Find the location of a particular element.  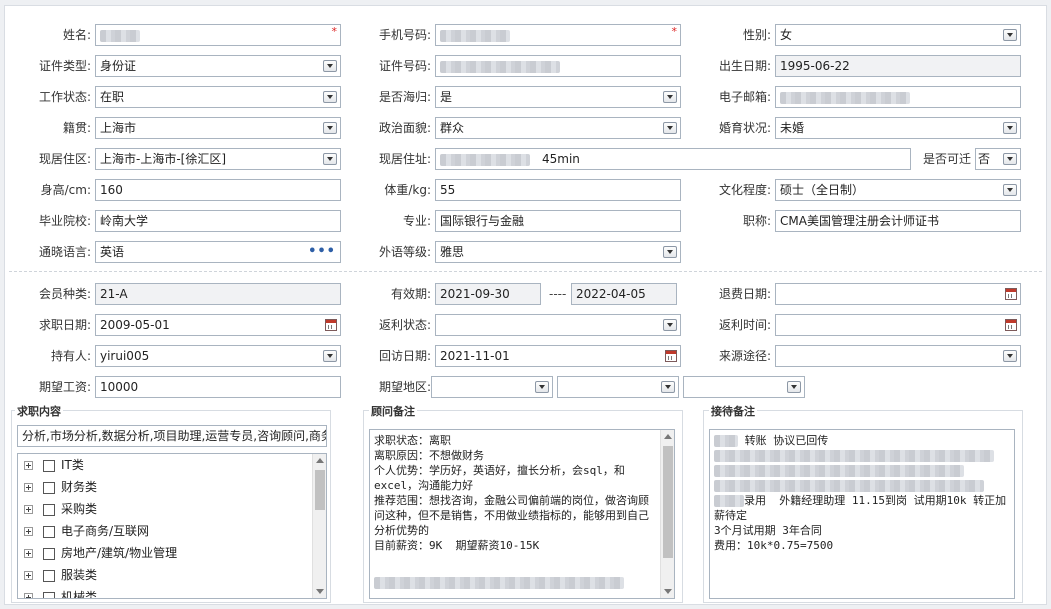

holder-select: yirui005 is located at coordinates (218, 356).